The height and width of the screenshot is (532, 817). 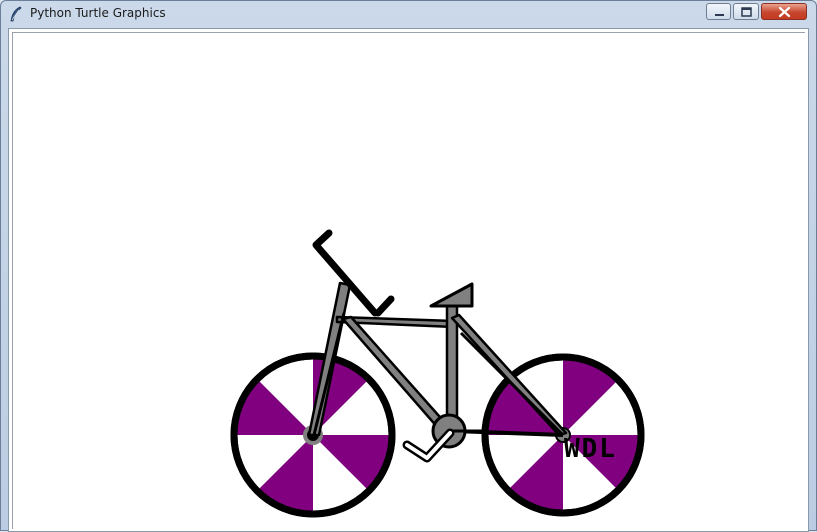 I want to click on feather-icon, so click(x=16, y=14).